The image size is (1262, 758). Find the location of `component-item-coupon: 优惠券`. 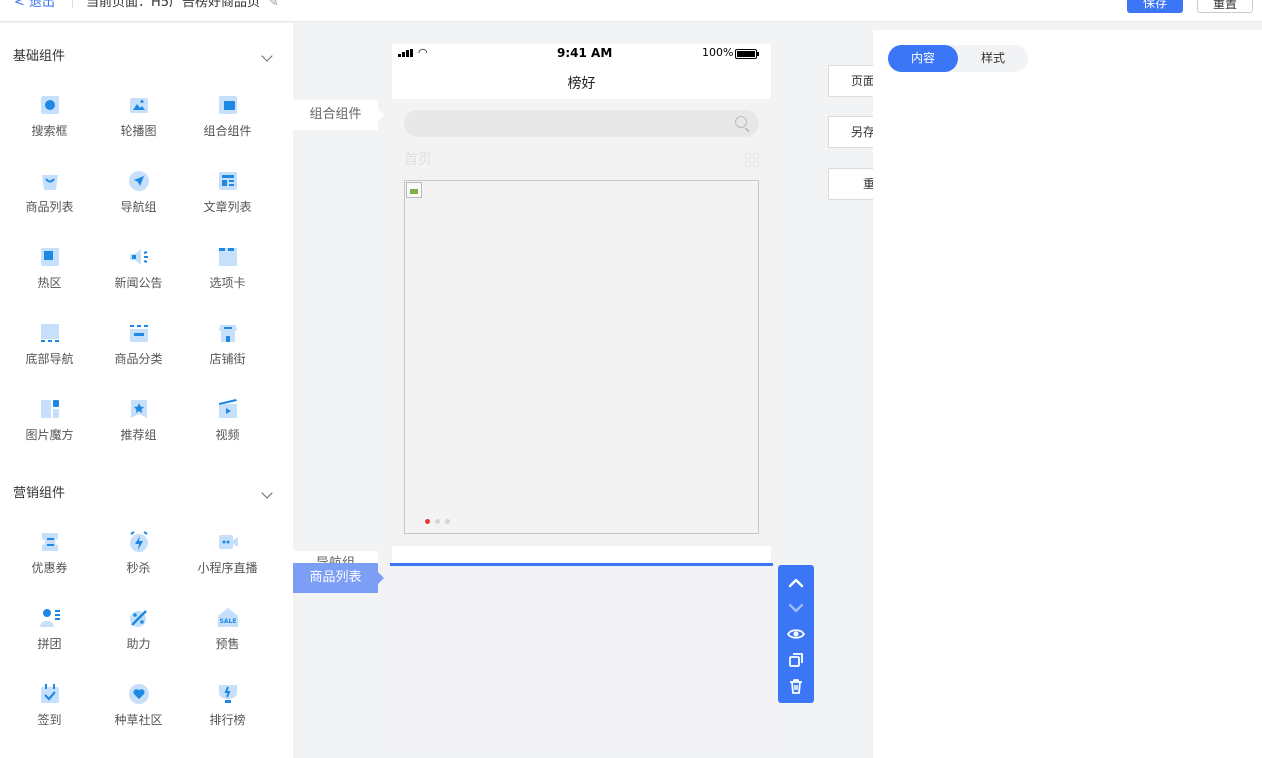

component-item-coupon: 优惠券 is located at coordinates (49, 555).